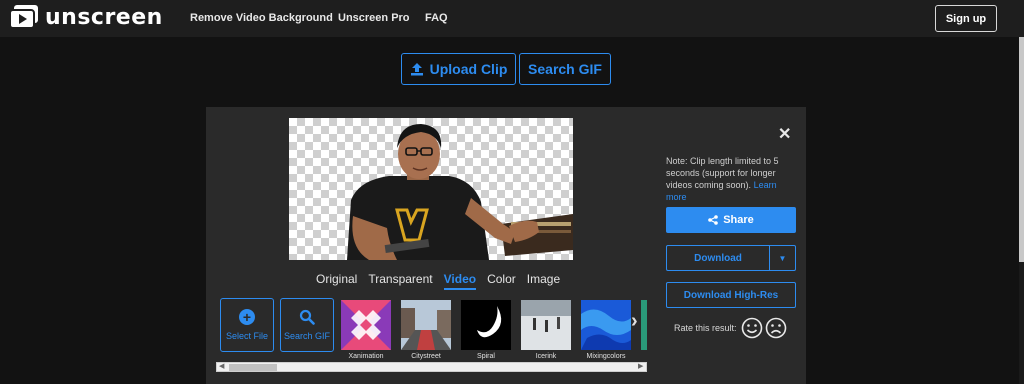 The image size is (1024, 384). Describe the element at coordinates (247, 317) in the screenshot. I see `plus-circle-icon: +` at that location.